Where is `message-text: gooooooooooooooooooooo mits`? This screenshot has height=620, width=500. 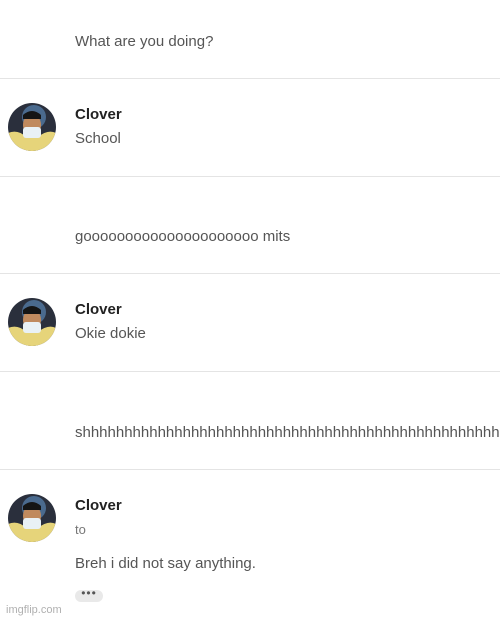
message-text: gooooooooooooooooooooo mits is located at coordinates (183, 236).